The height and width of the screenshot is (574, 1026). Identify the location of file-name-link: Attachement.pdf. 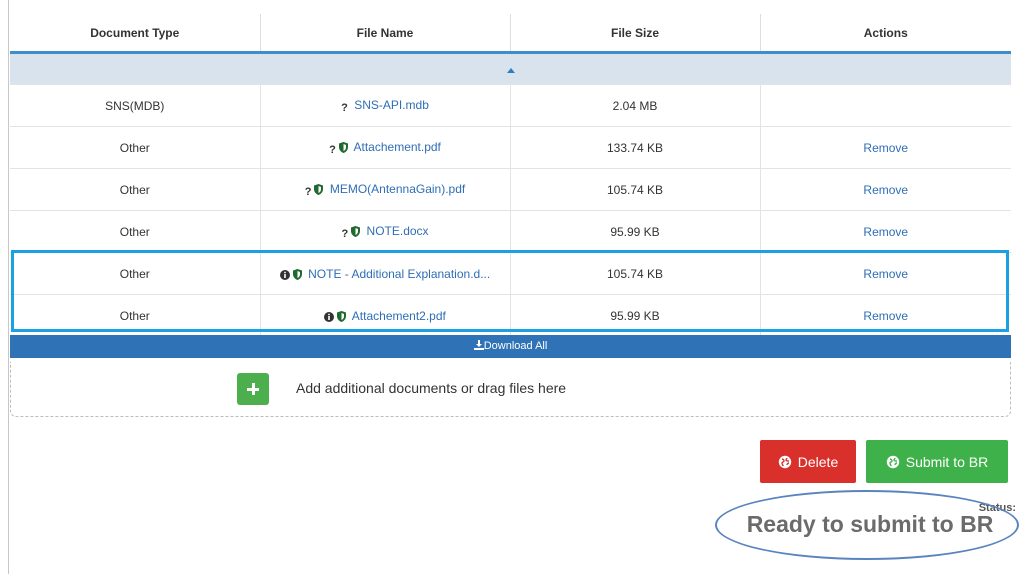
(397, 147).